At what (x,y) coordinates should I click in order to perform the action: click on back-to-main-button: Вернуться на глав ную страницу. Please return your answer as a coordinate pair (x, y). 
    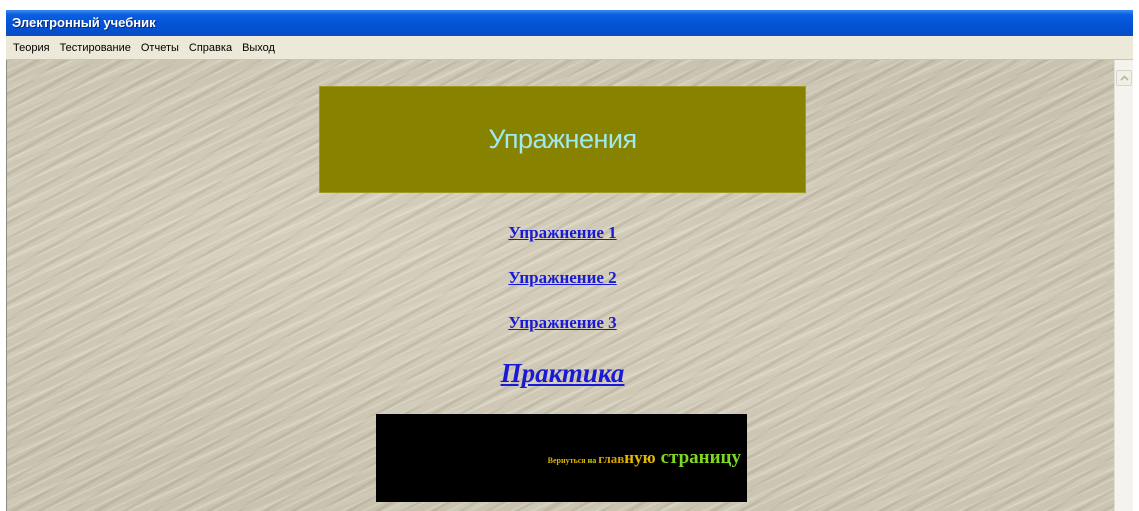
    Looking at the image, I should click on (561, 458).